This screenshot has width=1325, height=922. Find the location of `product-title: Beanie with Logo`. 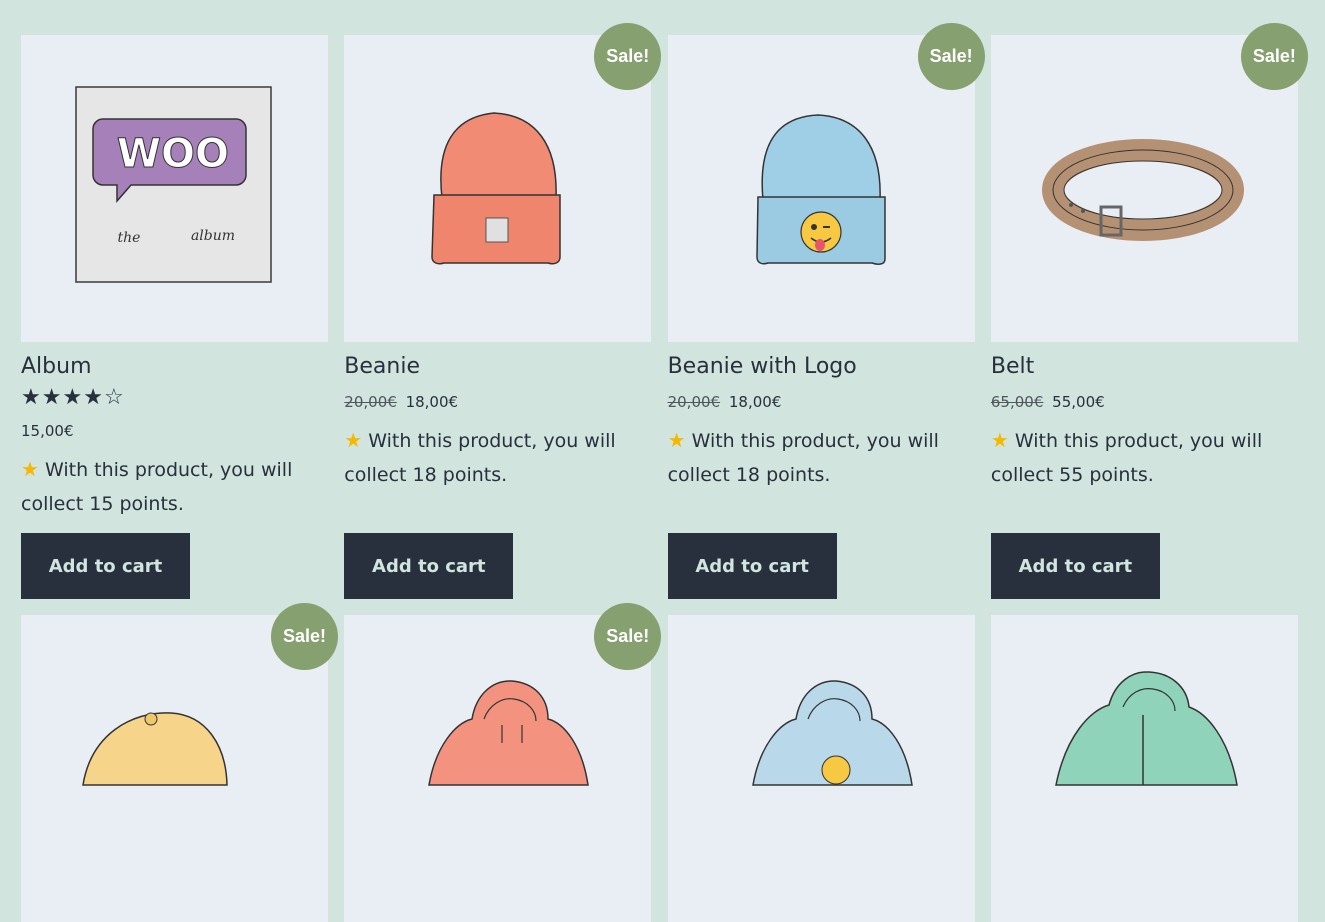

product-title: Beanie with Logo is located at coordinates (821, 367).